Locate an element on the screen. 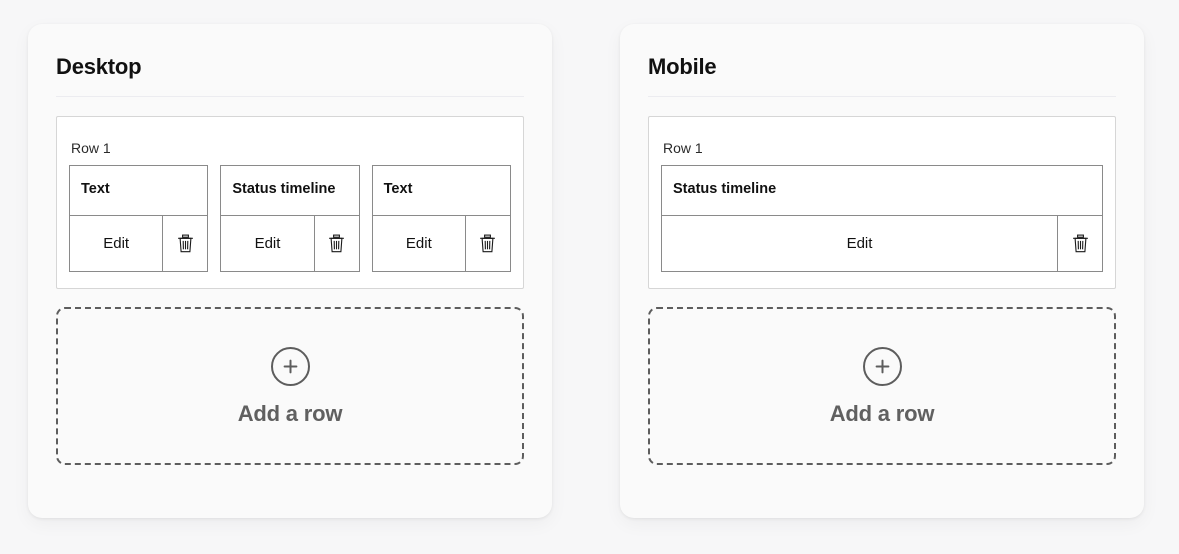  desktop-panel-title: Desktop is located at coordinates (99, 66).